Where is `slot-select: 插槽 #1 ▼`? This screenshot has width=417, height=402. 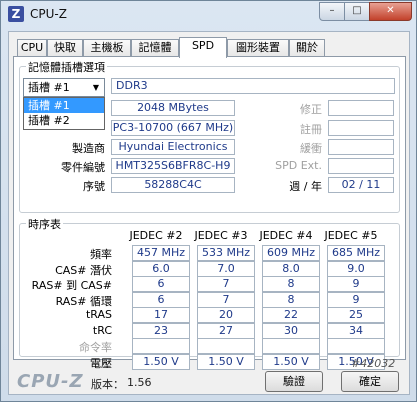
slot-select: 插槽 #1 ▼ is located at coordinates (64, 87).